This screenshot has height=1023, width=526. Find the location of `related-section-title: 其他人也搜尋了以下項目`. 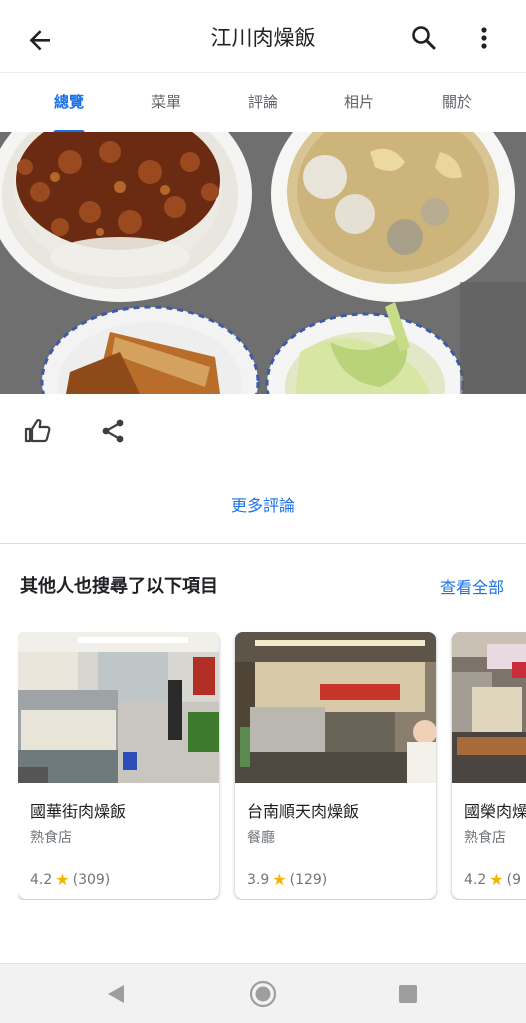

related-section-title: 其他人也搜尋了以下項目 is located at coordinates (119, 586).